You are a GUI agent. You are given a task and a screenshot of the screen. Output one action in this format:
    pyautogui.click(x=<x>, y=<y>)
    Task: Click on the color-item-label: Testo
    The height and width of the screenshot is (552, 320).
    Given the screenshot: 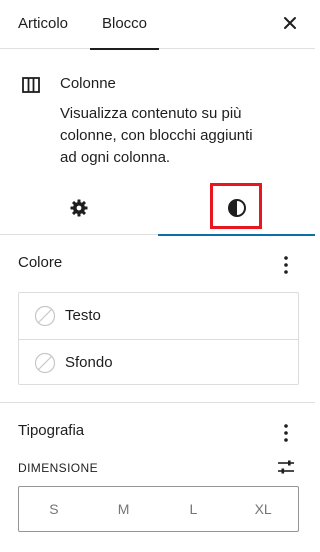 What is the action you would take?
    pyautogui.click(x=83, y=315)
    